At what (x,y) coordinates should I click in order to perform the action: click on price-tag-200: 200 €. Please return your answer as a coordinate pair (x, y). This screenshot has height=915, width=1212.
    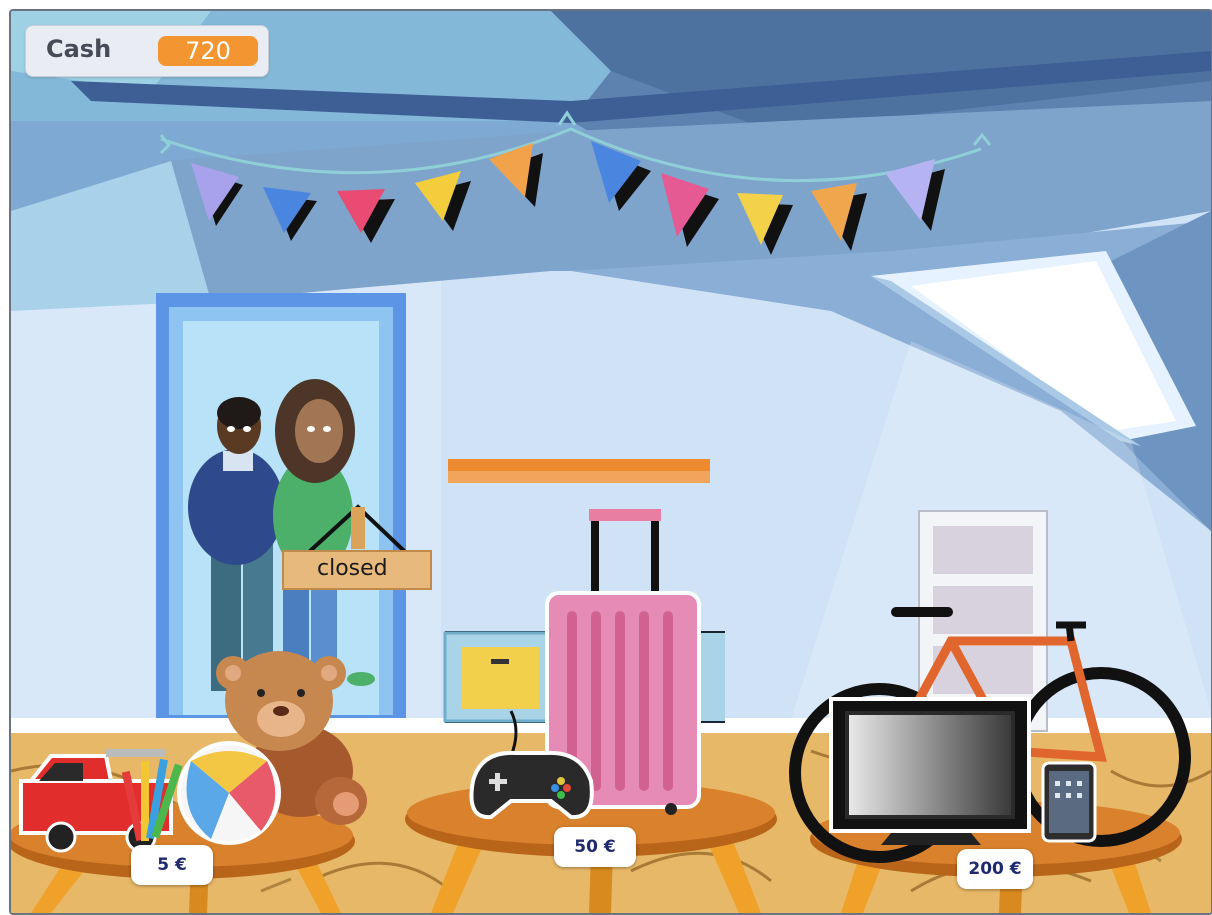
    Looking at the image, I should click on (995, 869).